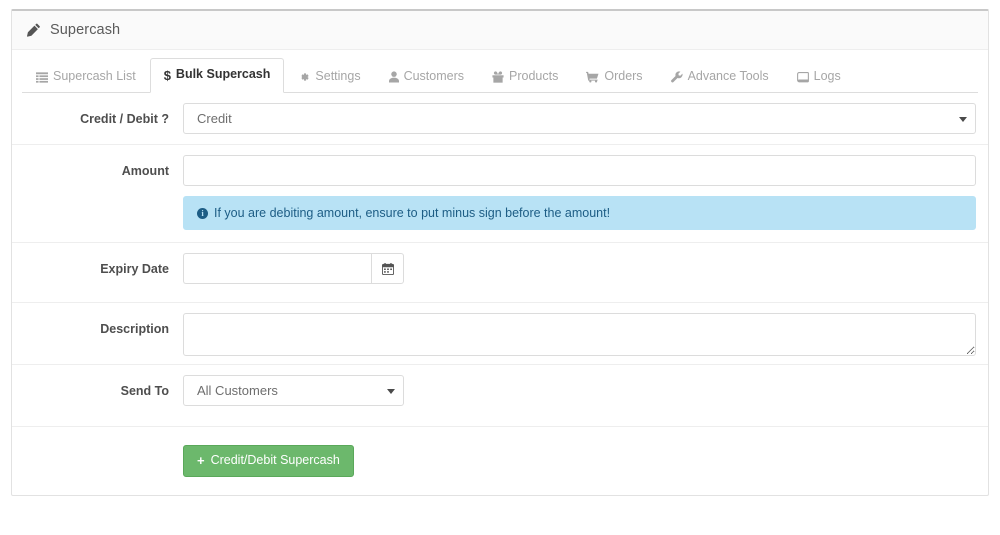 This screenshot has height=535, width=1000. What do you see at coordinates (124, 119) in the screenshot?
I see `credit-debit-label: Credit / Debit ?` at bounding box center [124, 119].